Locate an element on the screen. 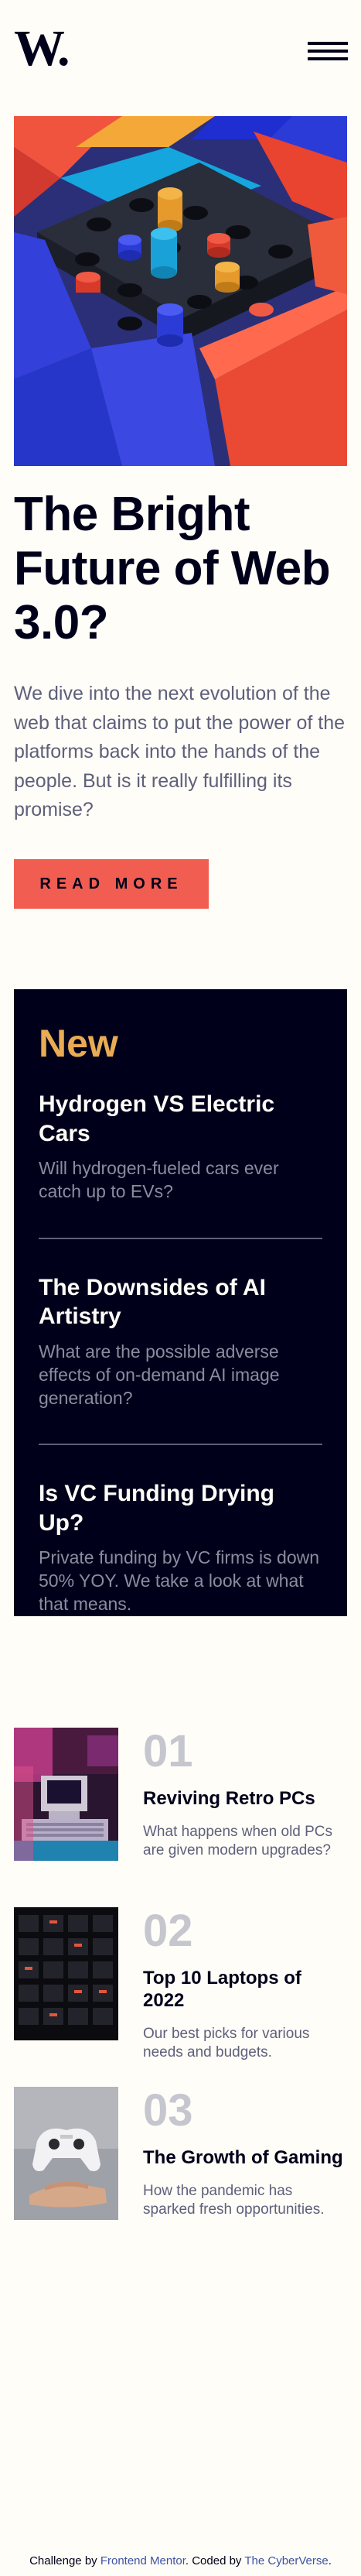 This screenshot has height=2576, width=361. list-item-title: Top 10 Laptops of 2022 is located at coordinates (245, 1990).